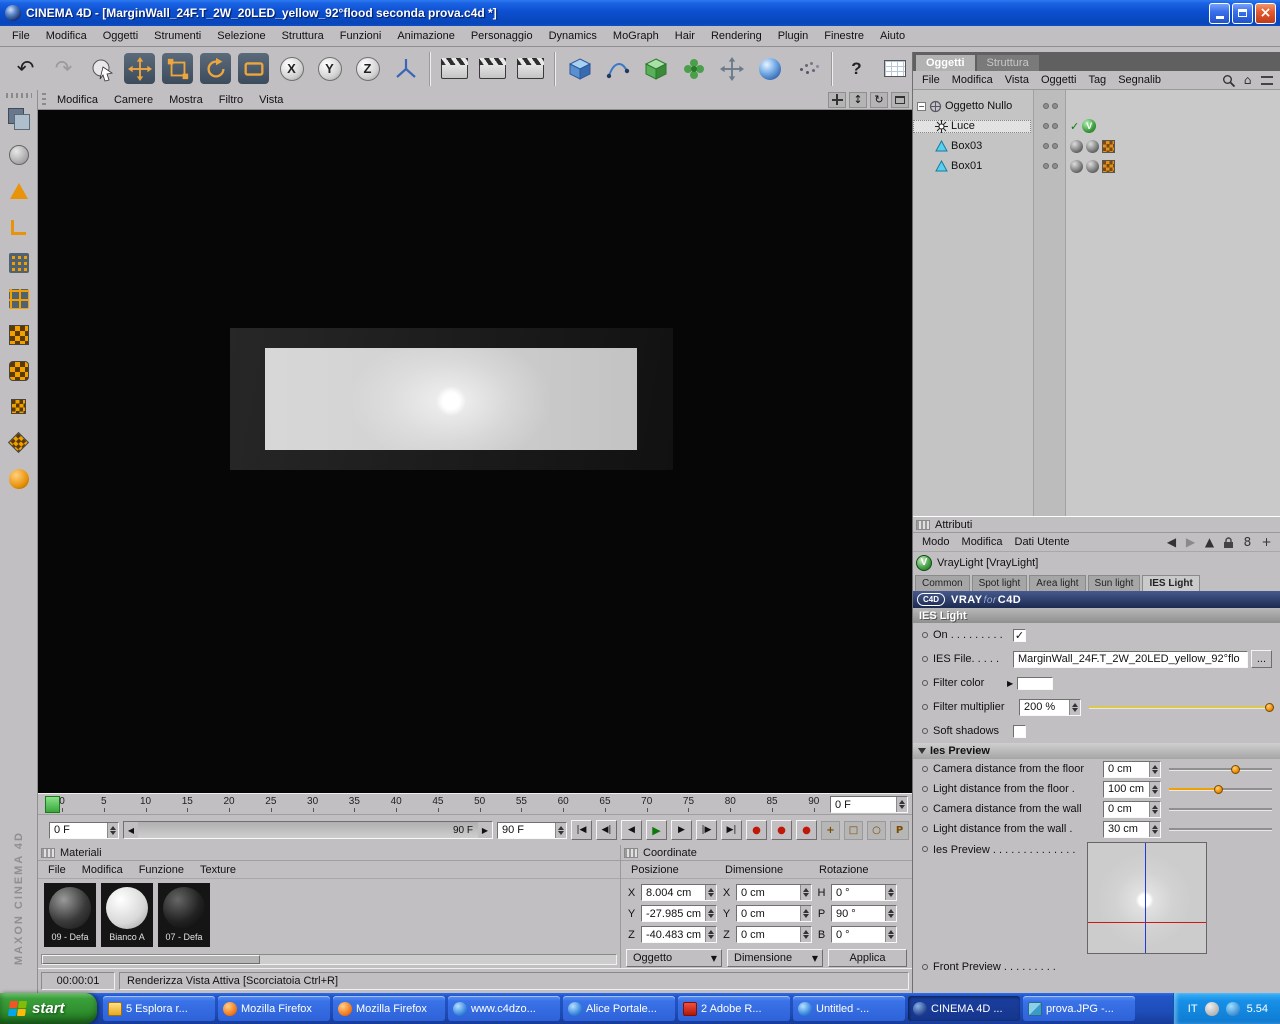 This screenshot has height=1024, width=1280. Describe the element at coordinates (1089, 126) in the screenshot. I see `vray-light-tag-icon: V` at that location.